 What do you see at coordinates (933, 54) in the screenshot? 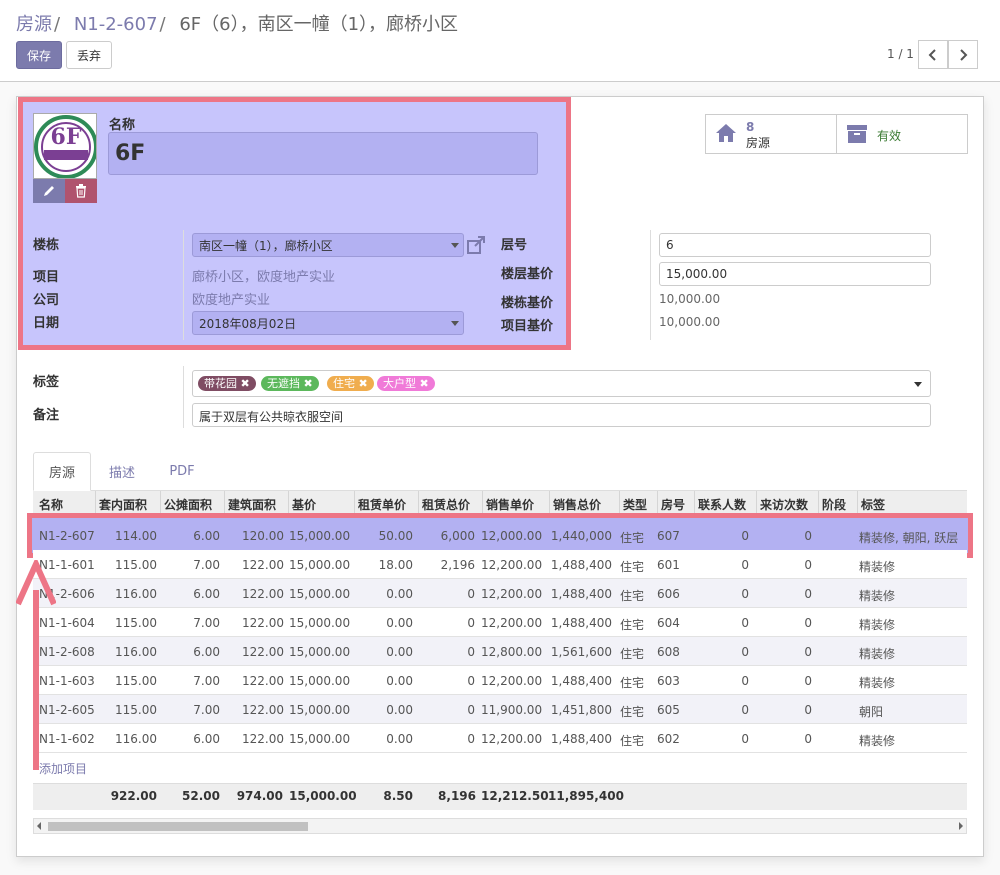
I see `pager-previous-button` at bounding box center [933, 54].